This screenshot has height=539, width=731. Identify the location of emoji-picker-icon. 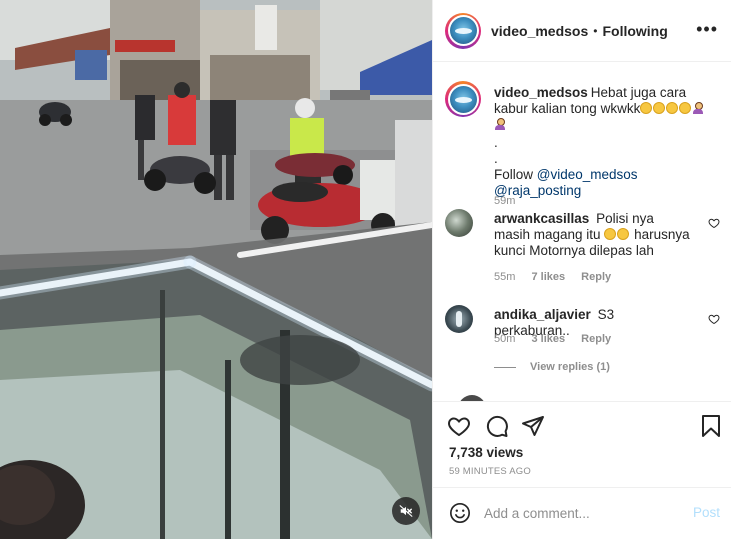
(460, 513).